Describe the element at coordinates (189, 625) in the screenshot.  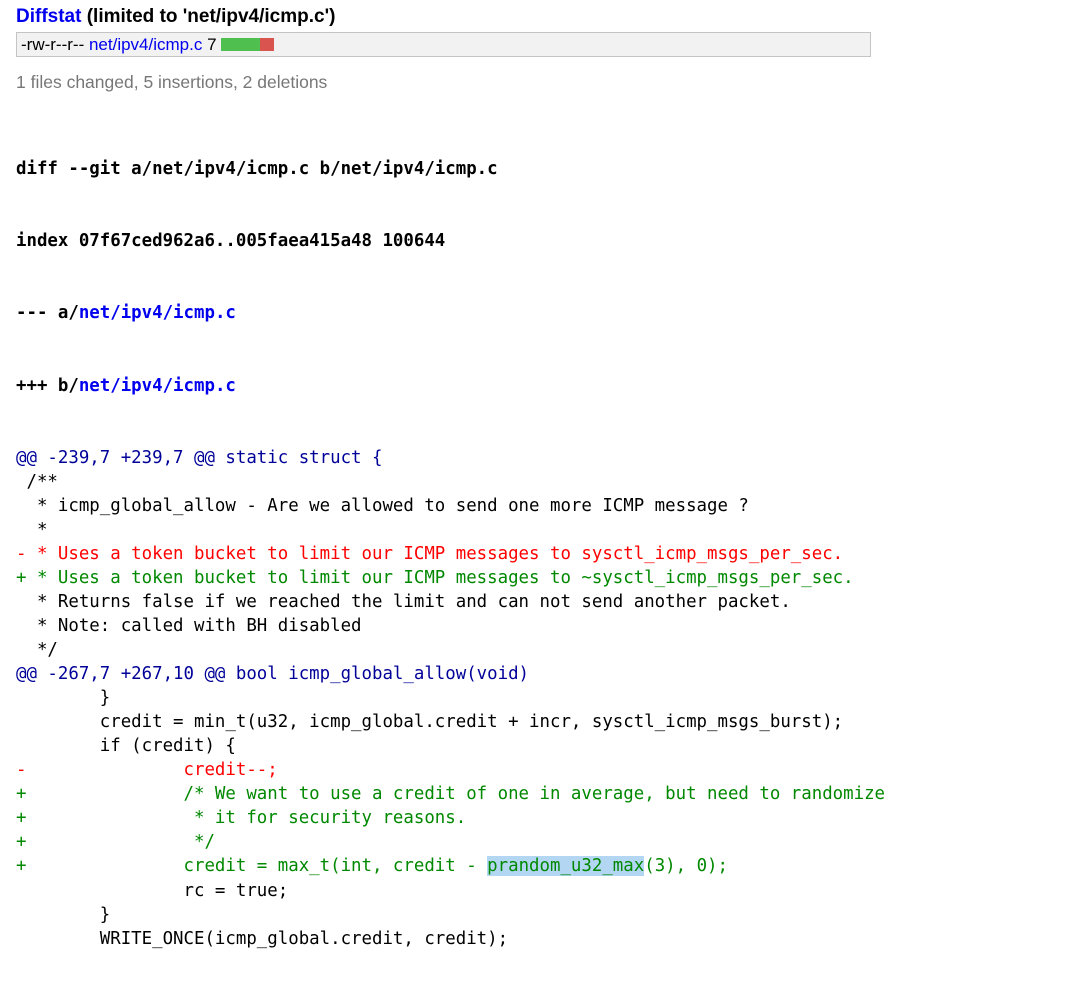
I see `diff-context-line: * Note: called with BH disabled` at that location.